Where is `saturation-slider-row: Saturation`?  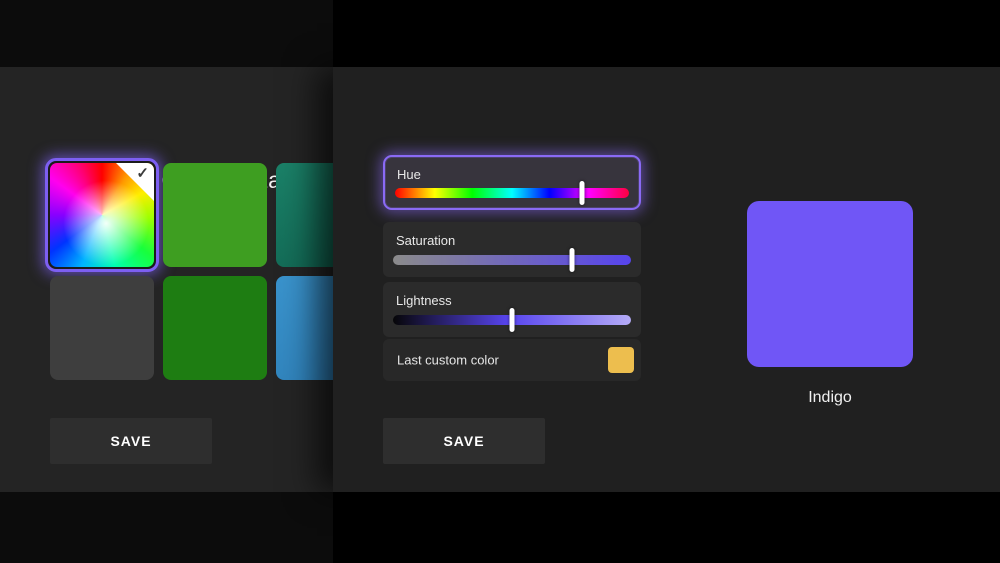 saturation-slider-row: Saturation is located at coordinates (512, 249).